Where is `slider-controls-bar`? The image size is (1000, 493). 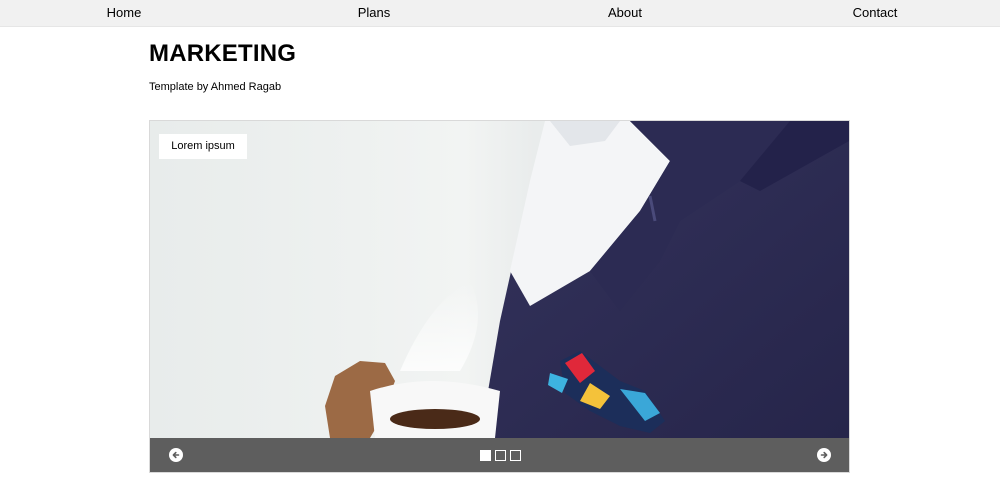 slider-controls-bar is located at coordinates (499, 455).